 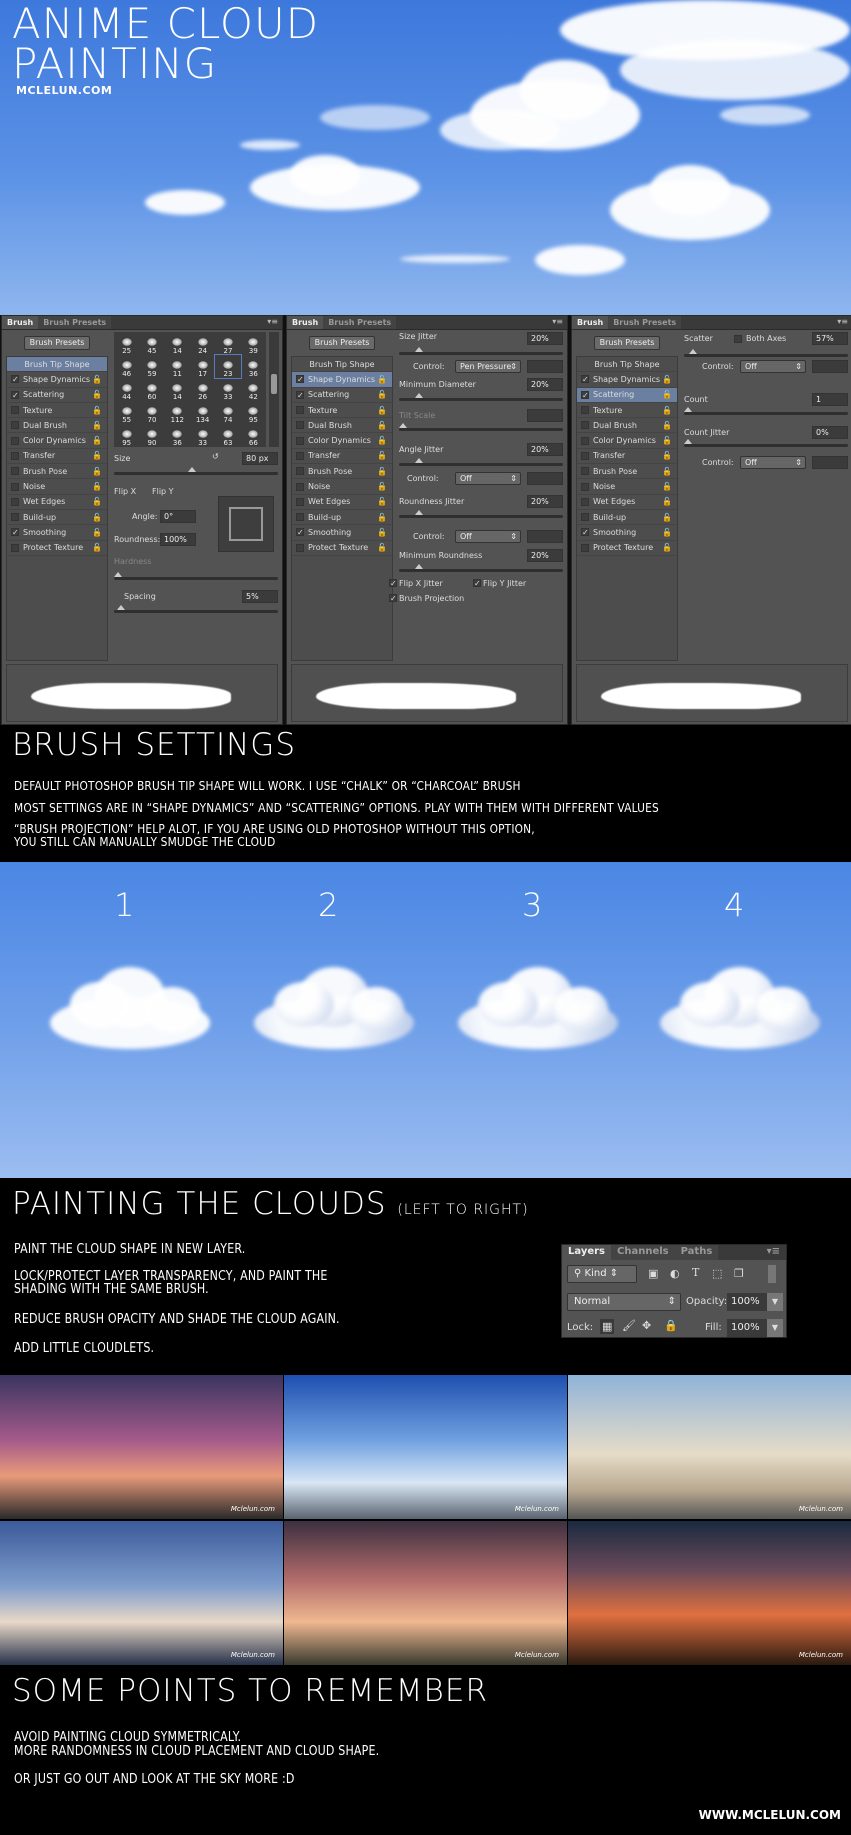 I want to click on angle-control-dropdown: Off ⇕, so click(x=488, y=478).